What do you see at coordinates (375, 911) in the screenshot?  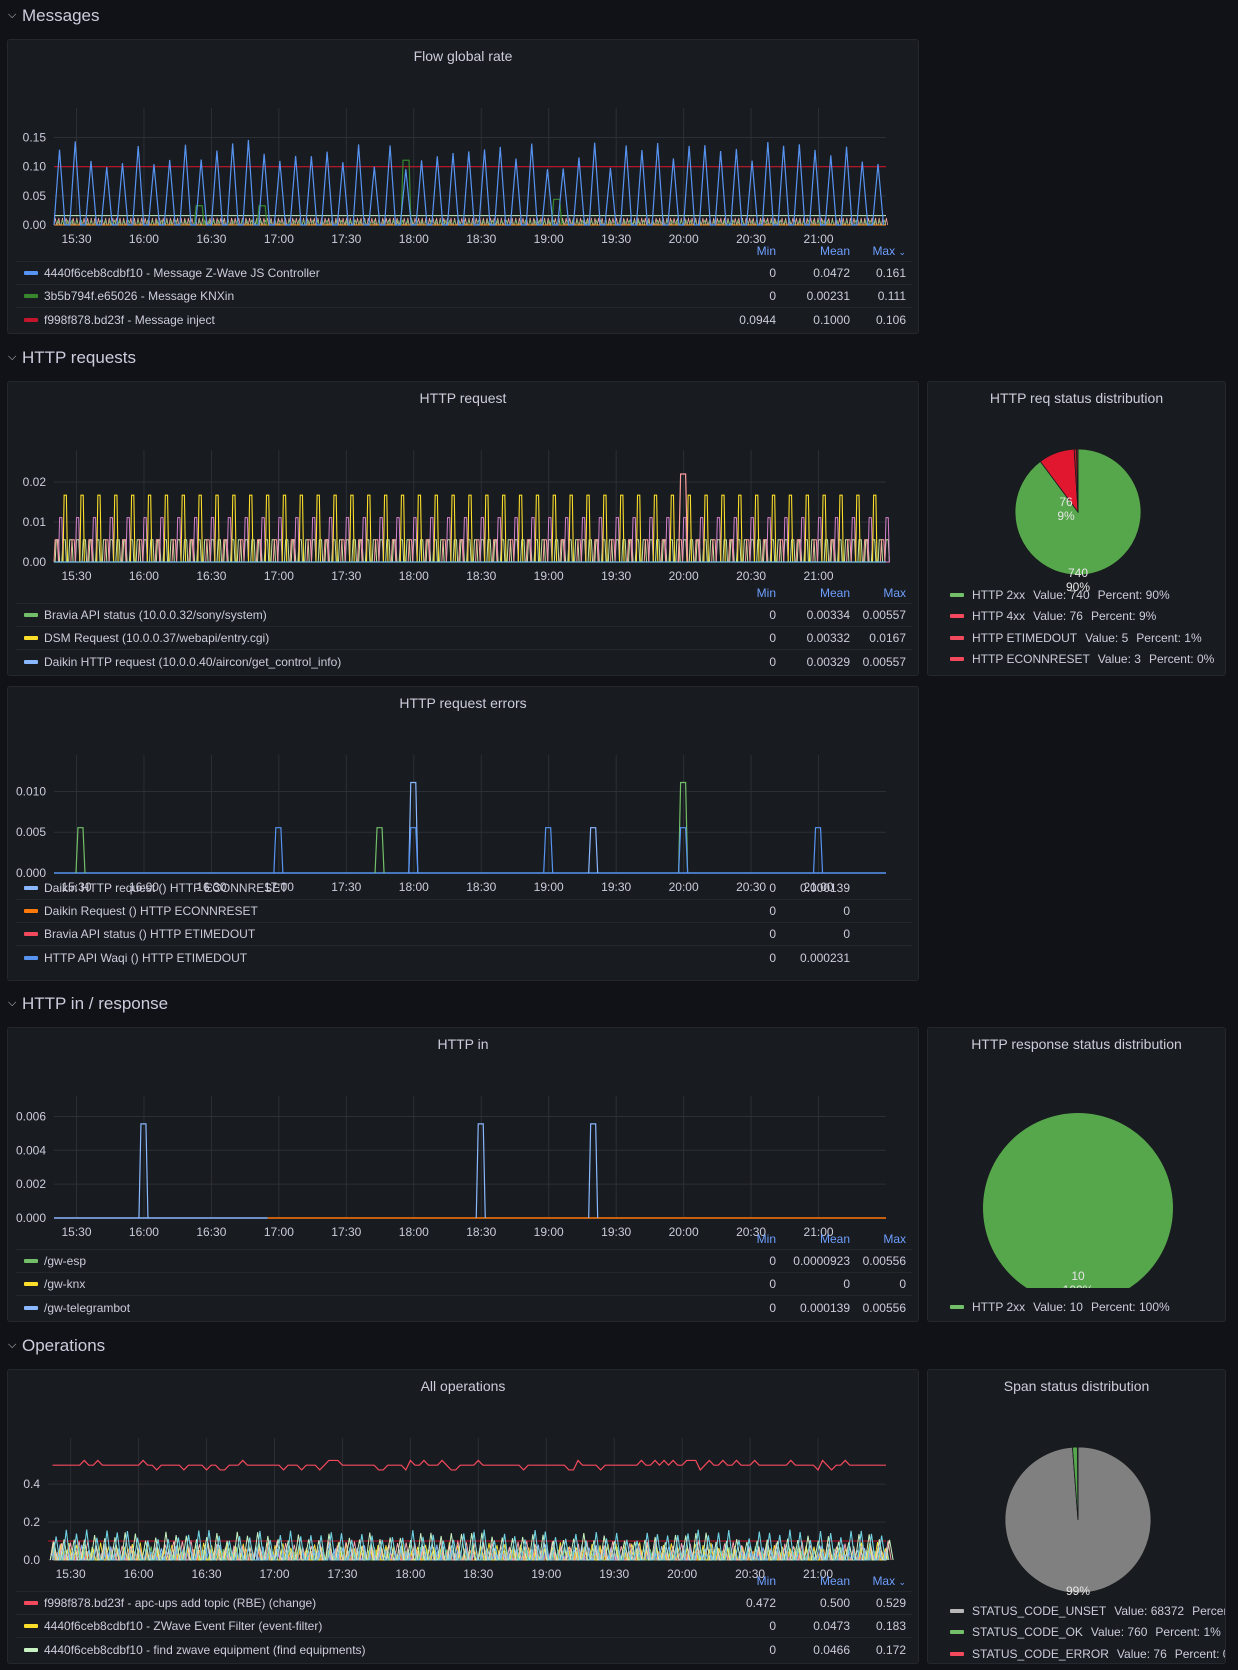 I see `series-name: Daikin Request () HTTP ECONNRESET` at bounding box center [375, 911].